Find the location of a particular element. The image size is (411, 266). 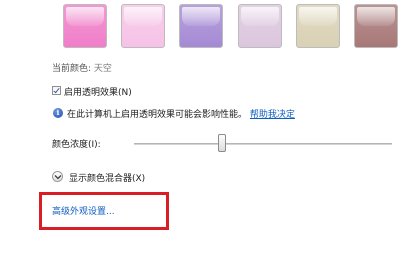

current-color-label: 当前颜色: is located at coordinates (72, 69).